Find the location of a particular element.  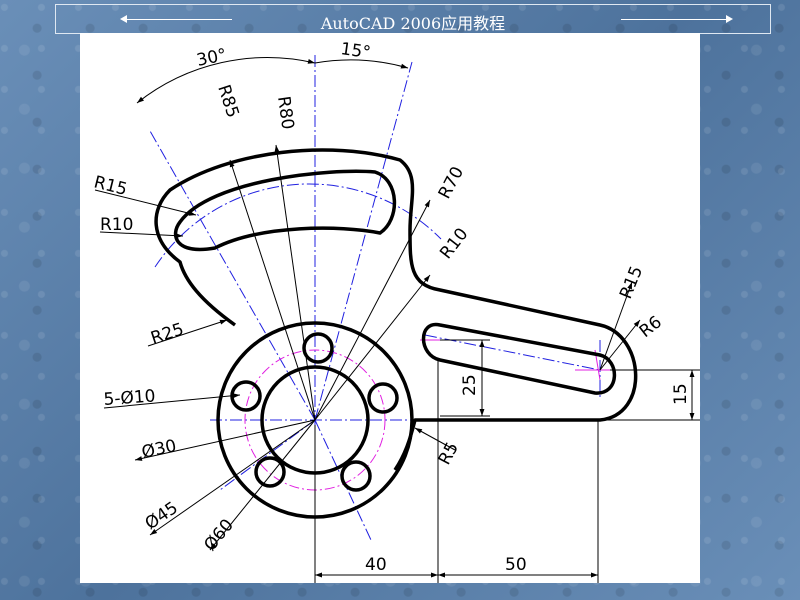

right-arrow-icon is located at coordinates (677, 19).